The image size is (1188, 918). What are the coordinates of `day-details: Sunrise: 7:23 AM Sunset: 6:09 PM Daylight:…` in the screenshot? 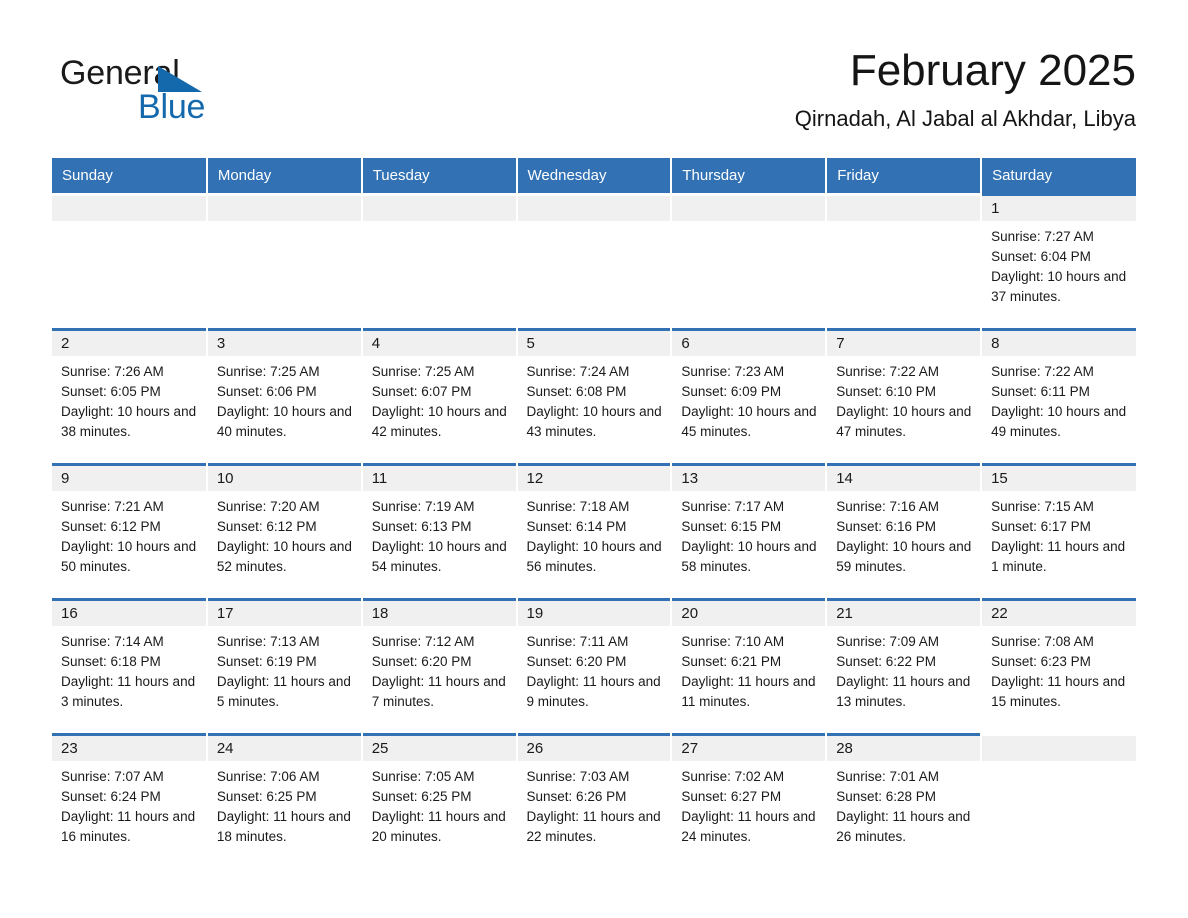 It's located at (748, 399).